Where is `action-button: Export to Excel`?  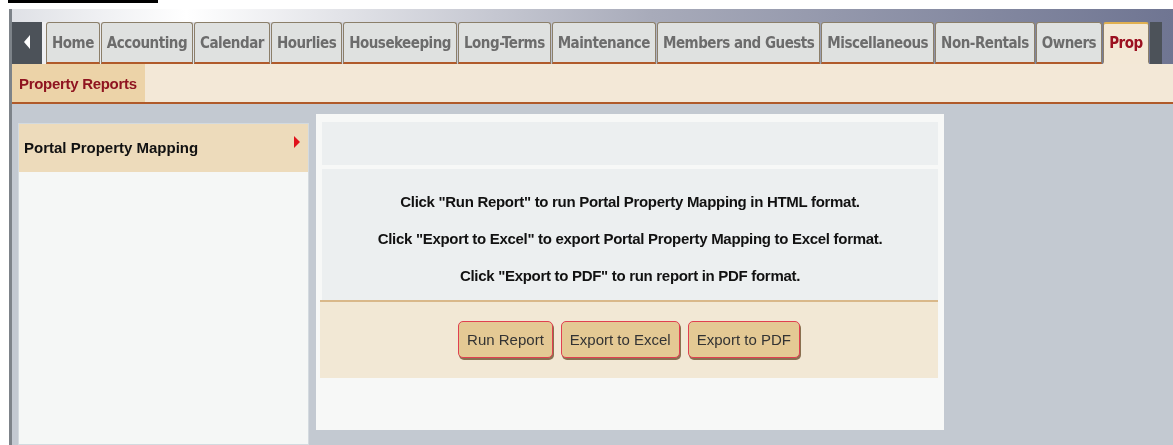 action-button: Export to Excel is located at coordinates (620, 340).